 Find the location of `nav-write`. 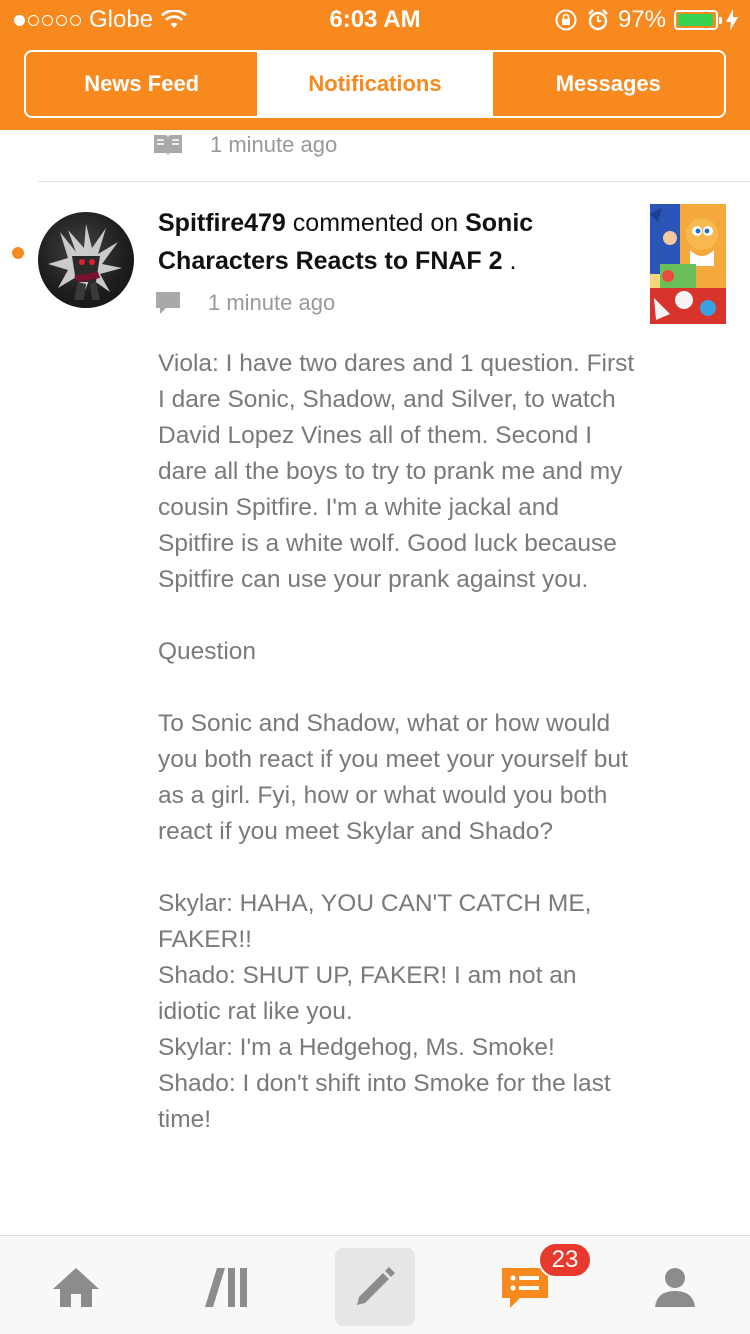

nav-write is located at coordinates (375, 1287).